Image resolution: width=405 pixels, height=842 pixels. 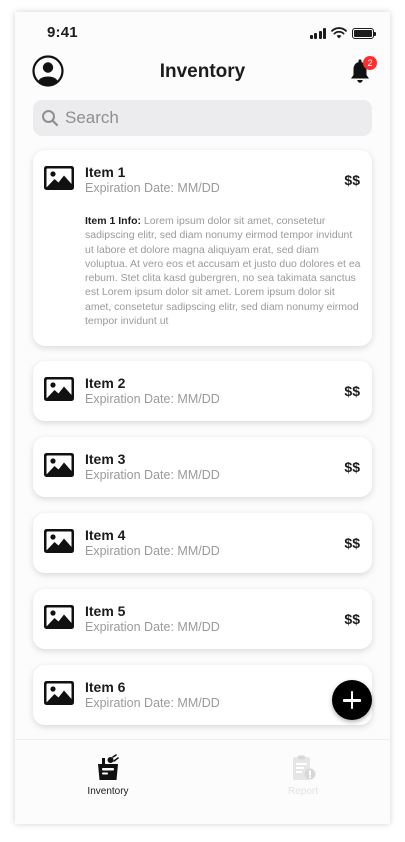 I want to click on page-title: Inventory, so click(x=202, y=71).